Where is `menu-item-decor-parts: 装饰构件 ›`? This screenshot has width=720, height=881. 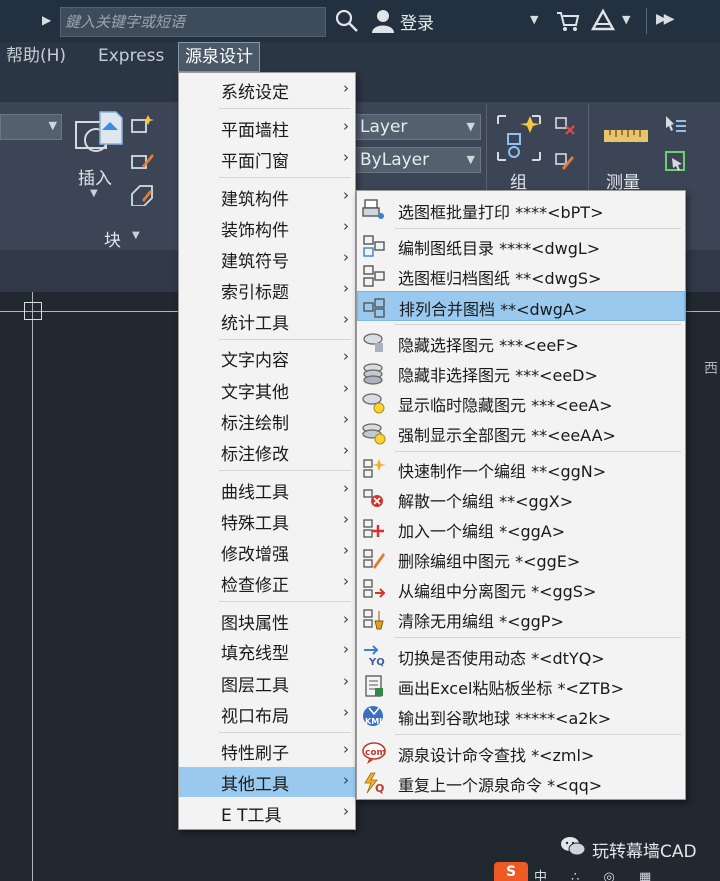 menu-item-decor-parts: 装饰构件 › is located at coordinates (267, 228).